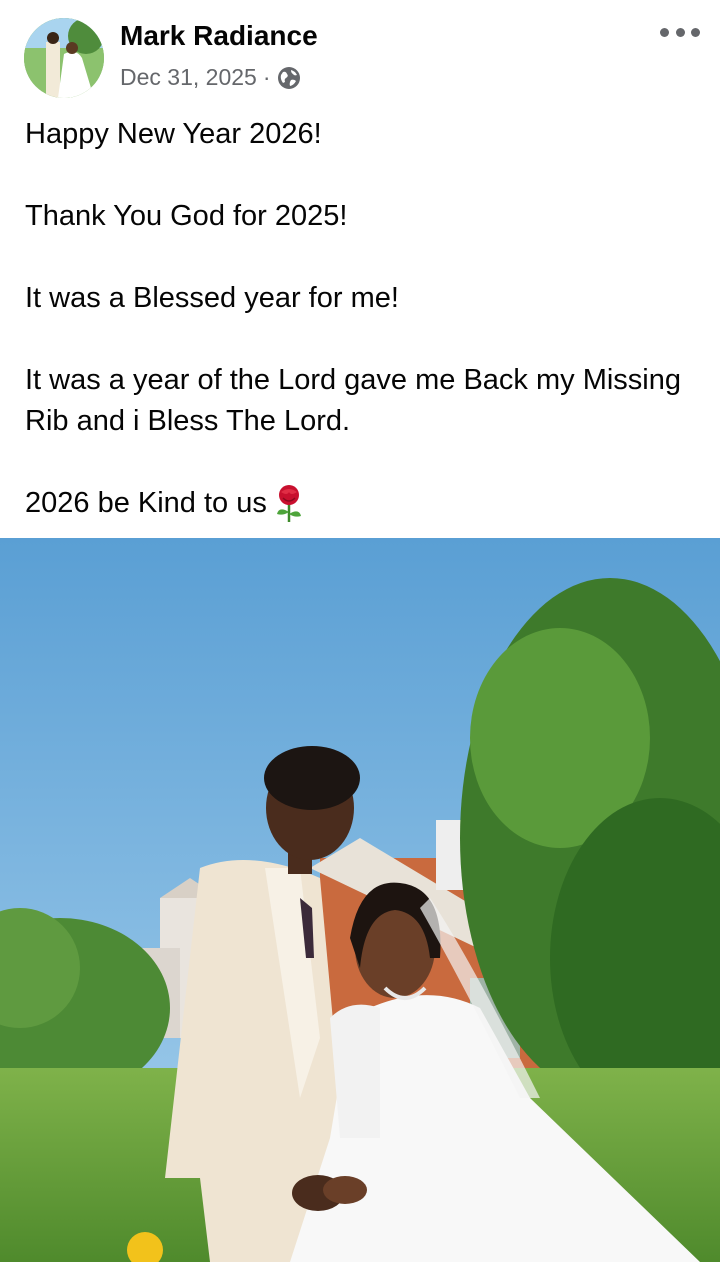  I want to click on post-date: Dec 31, 2025, so click(188, 77).